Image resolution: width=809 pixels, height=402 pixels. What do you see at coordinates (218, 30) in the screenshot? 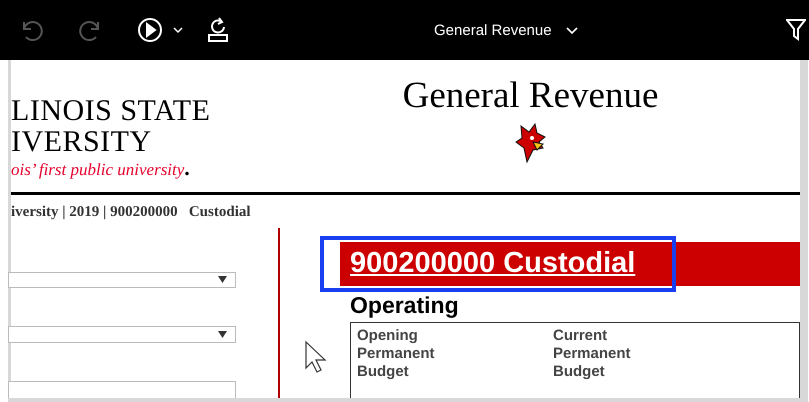
I see `refresh-icon` at bounding box center [218, 30].